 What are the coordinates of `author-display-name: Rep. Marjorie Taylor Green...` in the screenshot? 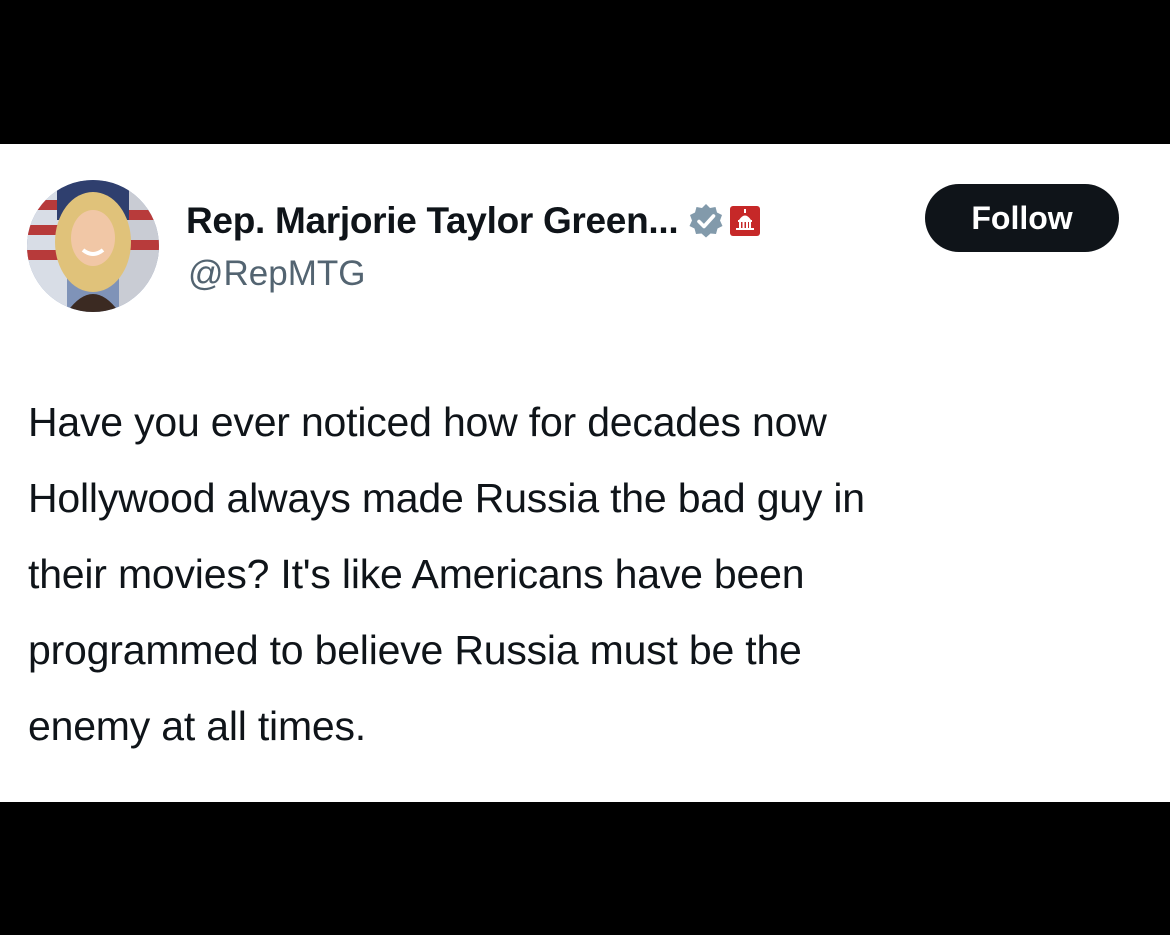 It's located at (432, 221).